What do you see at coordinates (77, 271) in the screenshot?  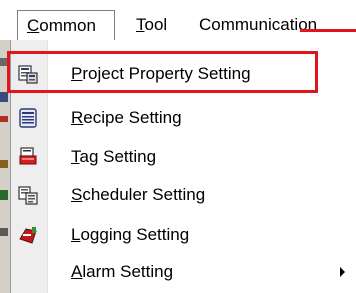 I see `menu-item-mnemonic: A` at bounding box center [77, 271].